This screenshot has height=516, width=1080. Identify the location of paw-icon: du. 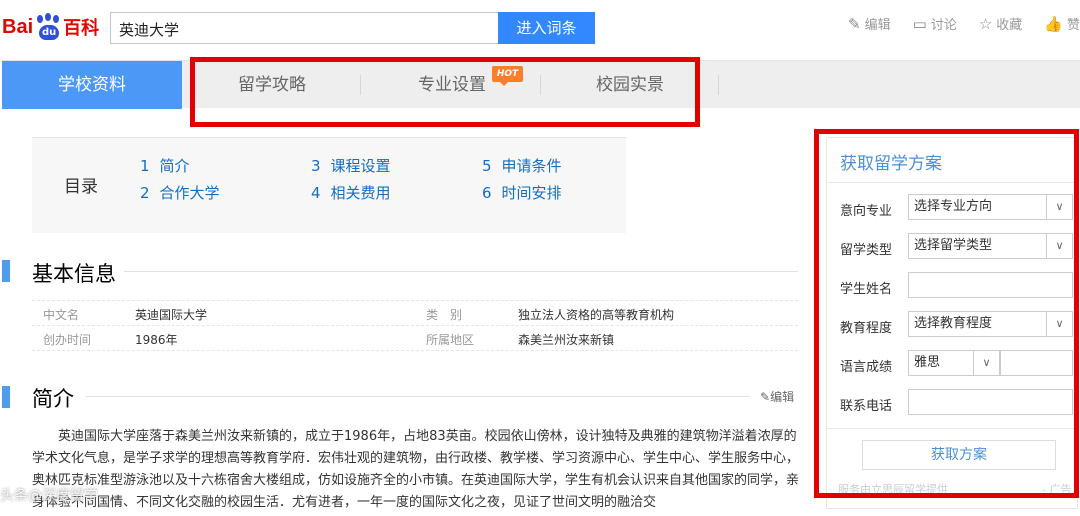
(48, 27).